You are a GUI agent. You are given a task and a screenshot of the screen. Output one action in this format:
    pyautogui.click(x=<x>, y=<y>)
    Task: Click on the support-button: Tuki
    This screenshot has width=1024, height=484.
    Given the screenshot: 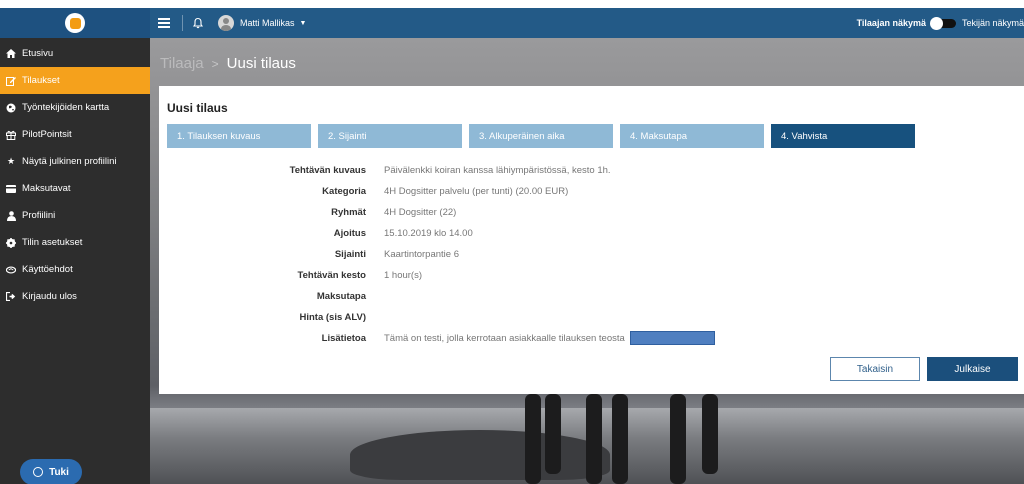 What is the action you would take?
    pyautogui.click(x=51, y=471)
    